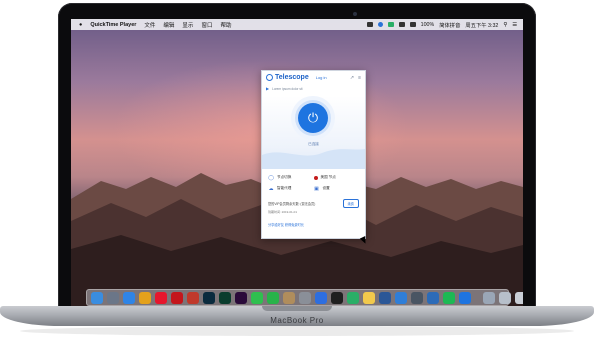 The width and height of the screenshot is (594, 345). I want to click on plan-text: 您的VIP会员剩余天数: (暂无会员), so click(292, 204).